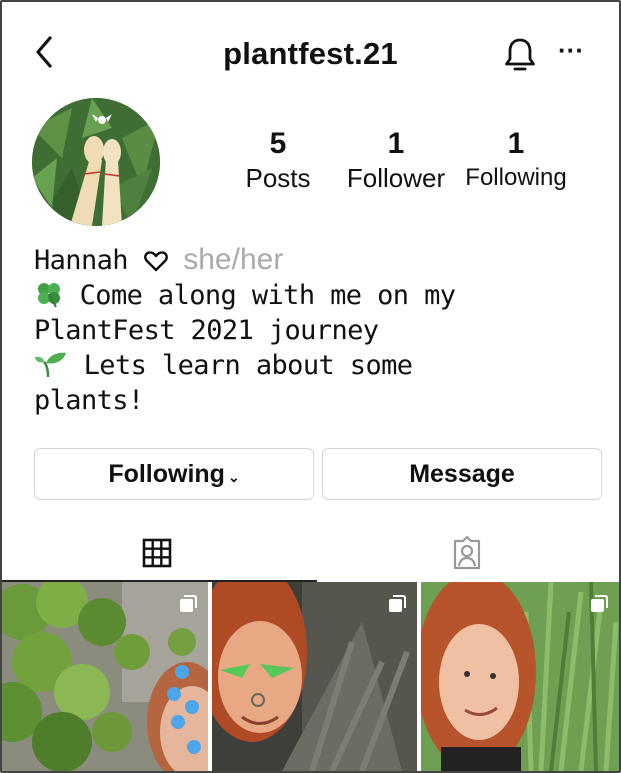 This screenshot has height=773, width=621. What do you see at coordinates (166, 473) in the screenshot?
I see `following-button-label: Following` at bounding box center [166, 473].